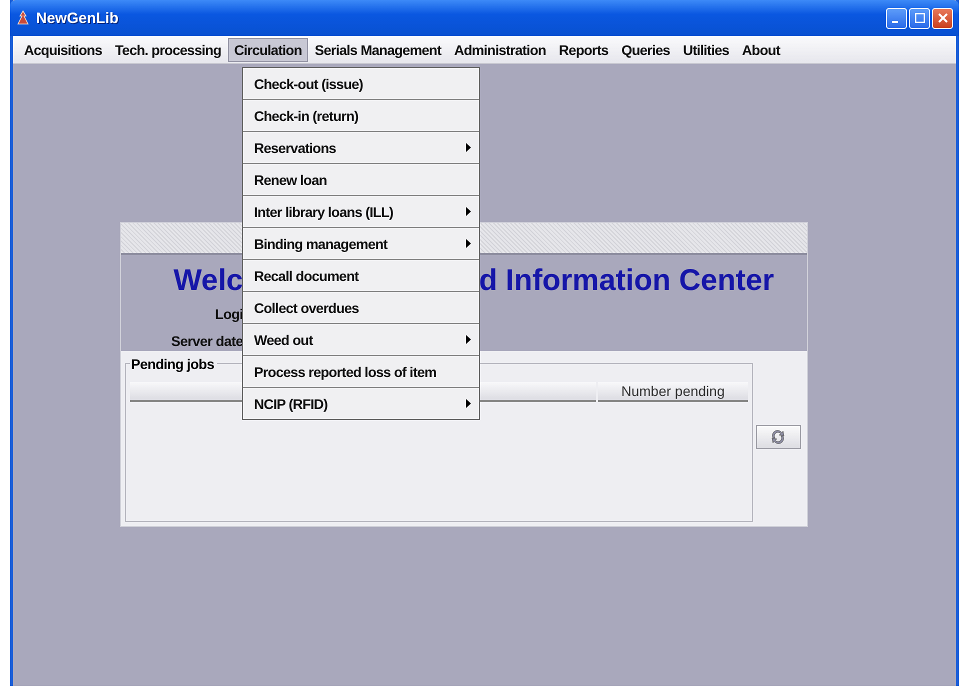 This screenshot has width=969, height=688. I want to click on welcome-heading: Welc, so click(208, 281).